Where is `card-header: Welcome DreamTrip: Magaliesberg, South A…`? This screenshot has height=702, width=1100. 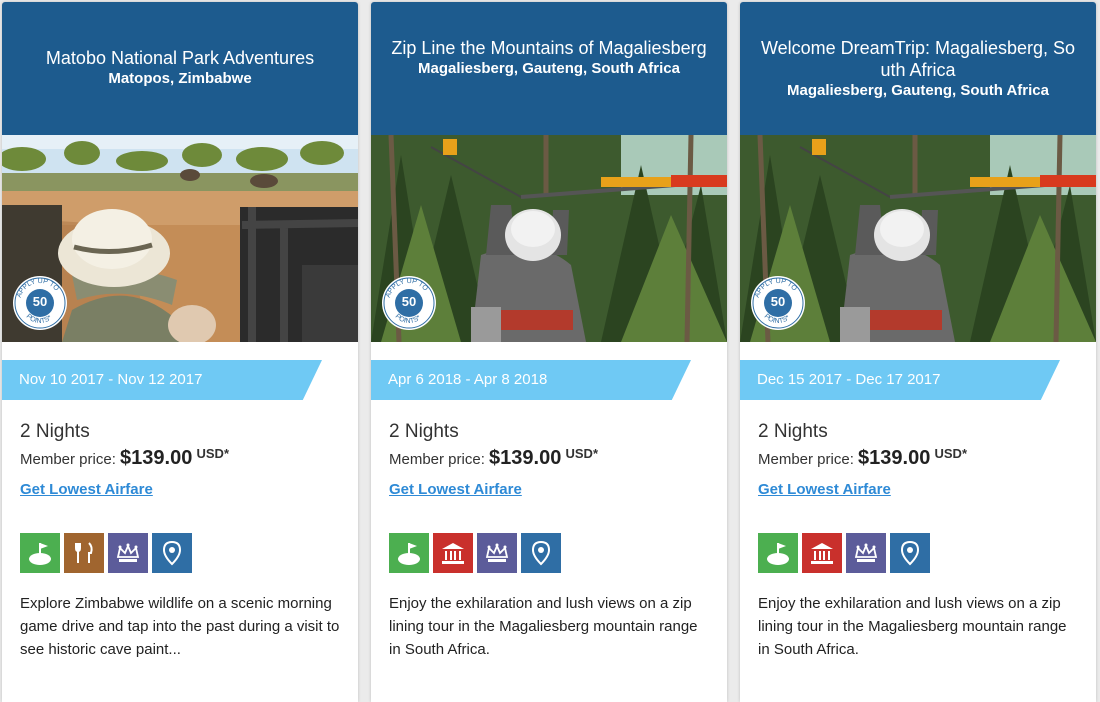
card-header: Welcome DreamTrip: Magaliesberg, South A… is located at coordinates (918, 68).